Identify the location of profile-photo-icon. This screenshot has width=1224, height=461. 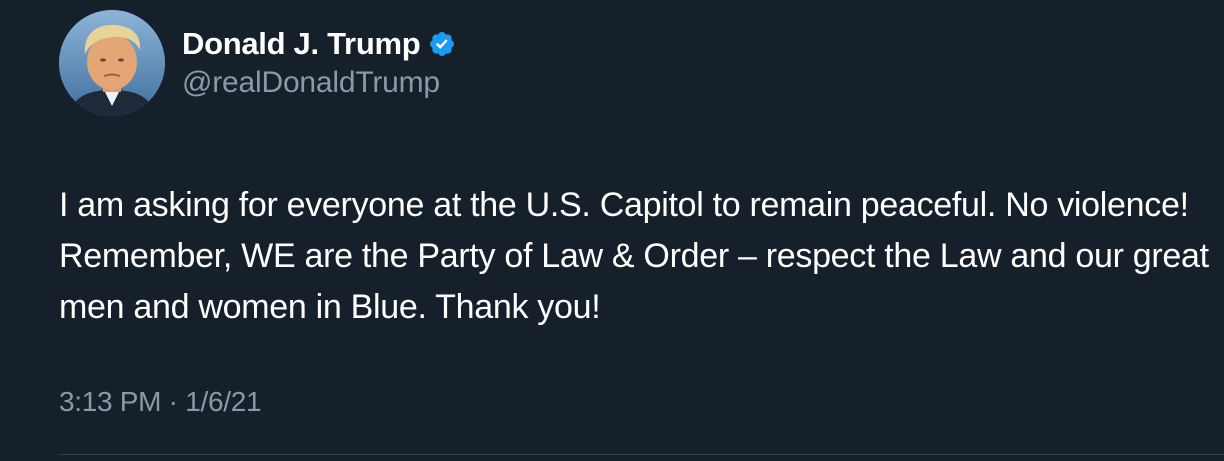
(112, 63).